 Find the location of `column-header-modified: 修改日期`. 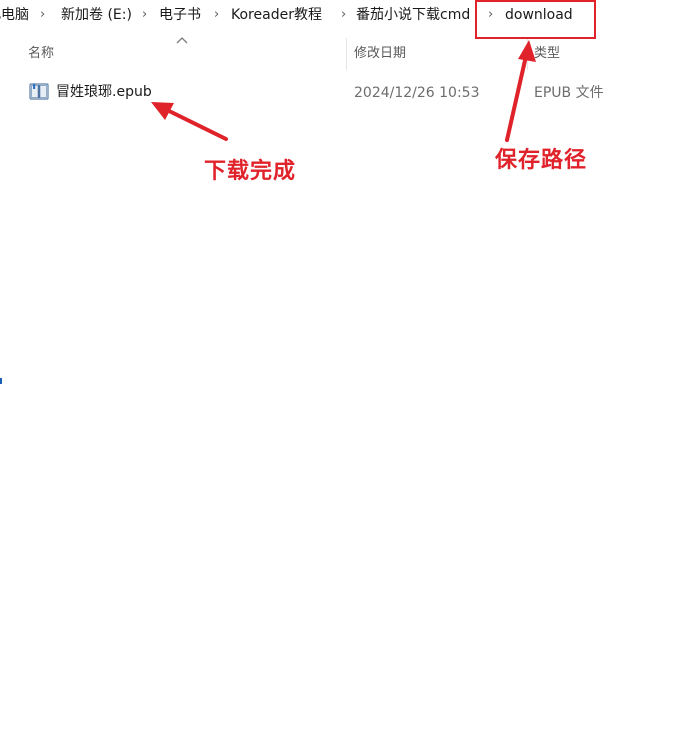

column-header-modified: 修改日期 is located at coordinates (380, 54).